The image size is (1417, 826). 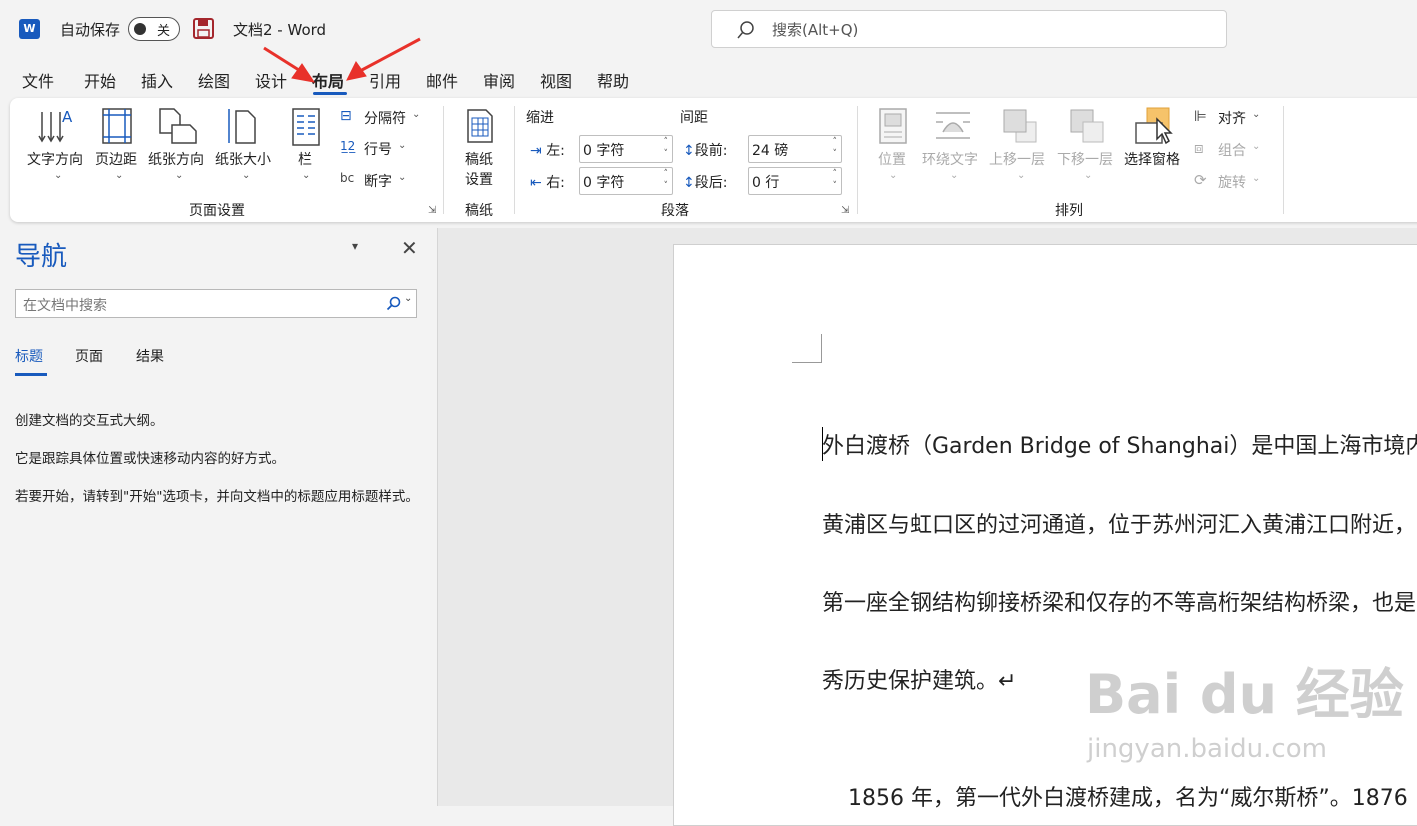 I want to click on document-line: 第一座全钢结构铆接桥梁和仅存的不等高桁架结构桥梁，也是, so click(x=1119, y=601).